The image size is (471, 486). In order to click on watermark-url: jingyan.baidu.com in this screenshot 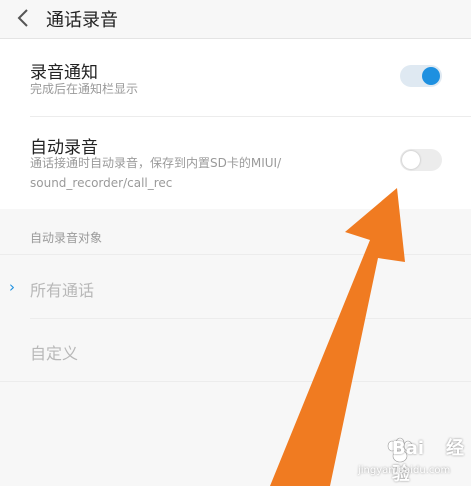, I will do `click(404, 470)`.